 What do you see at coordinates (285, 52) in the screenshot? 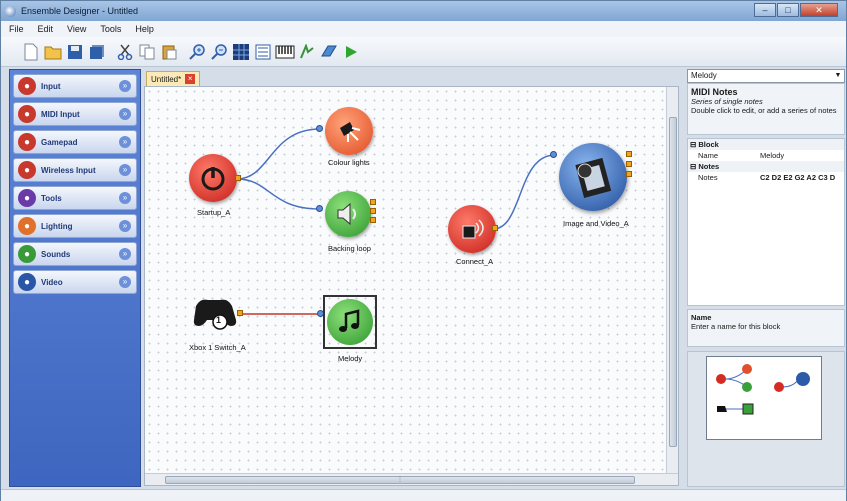
I see `keyboard-icon` at bounding box center [285, 52].